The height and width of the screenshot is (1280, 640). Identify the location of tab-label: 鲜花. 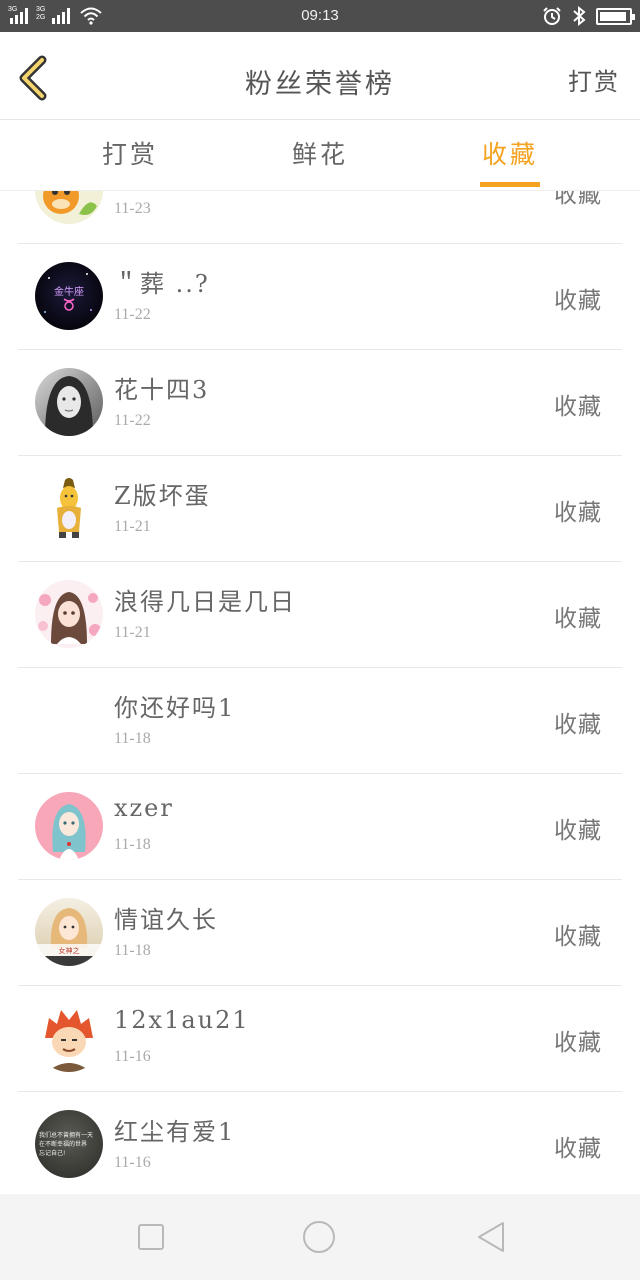
(319, 154).